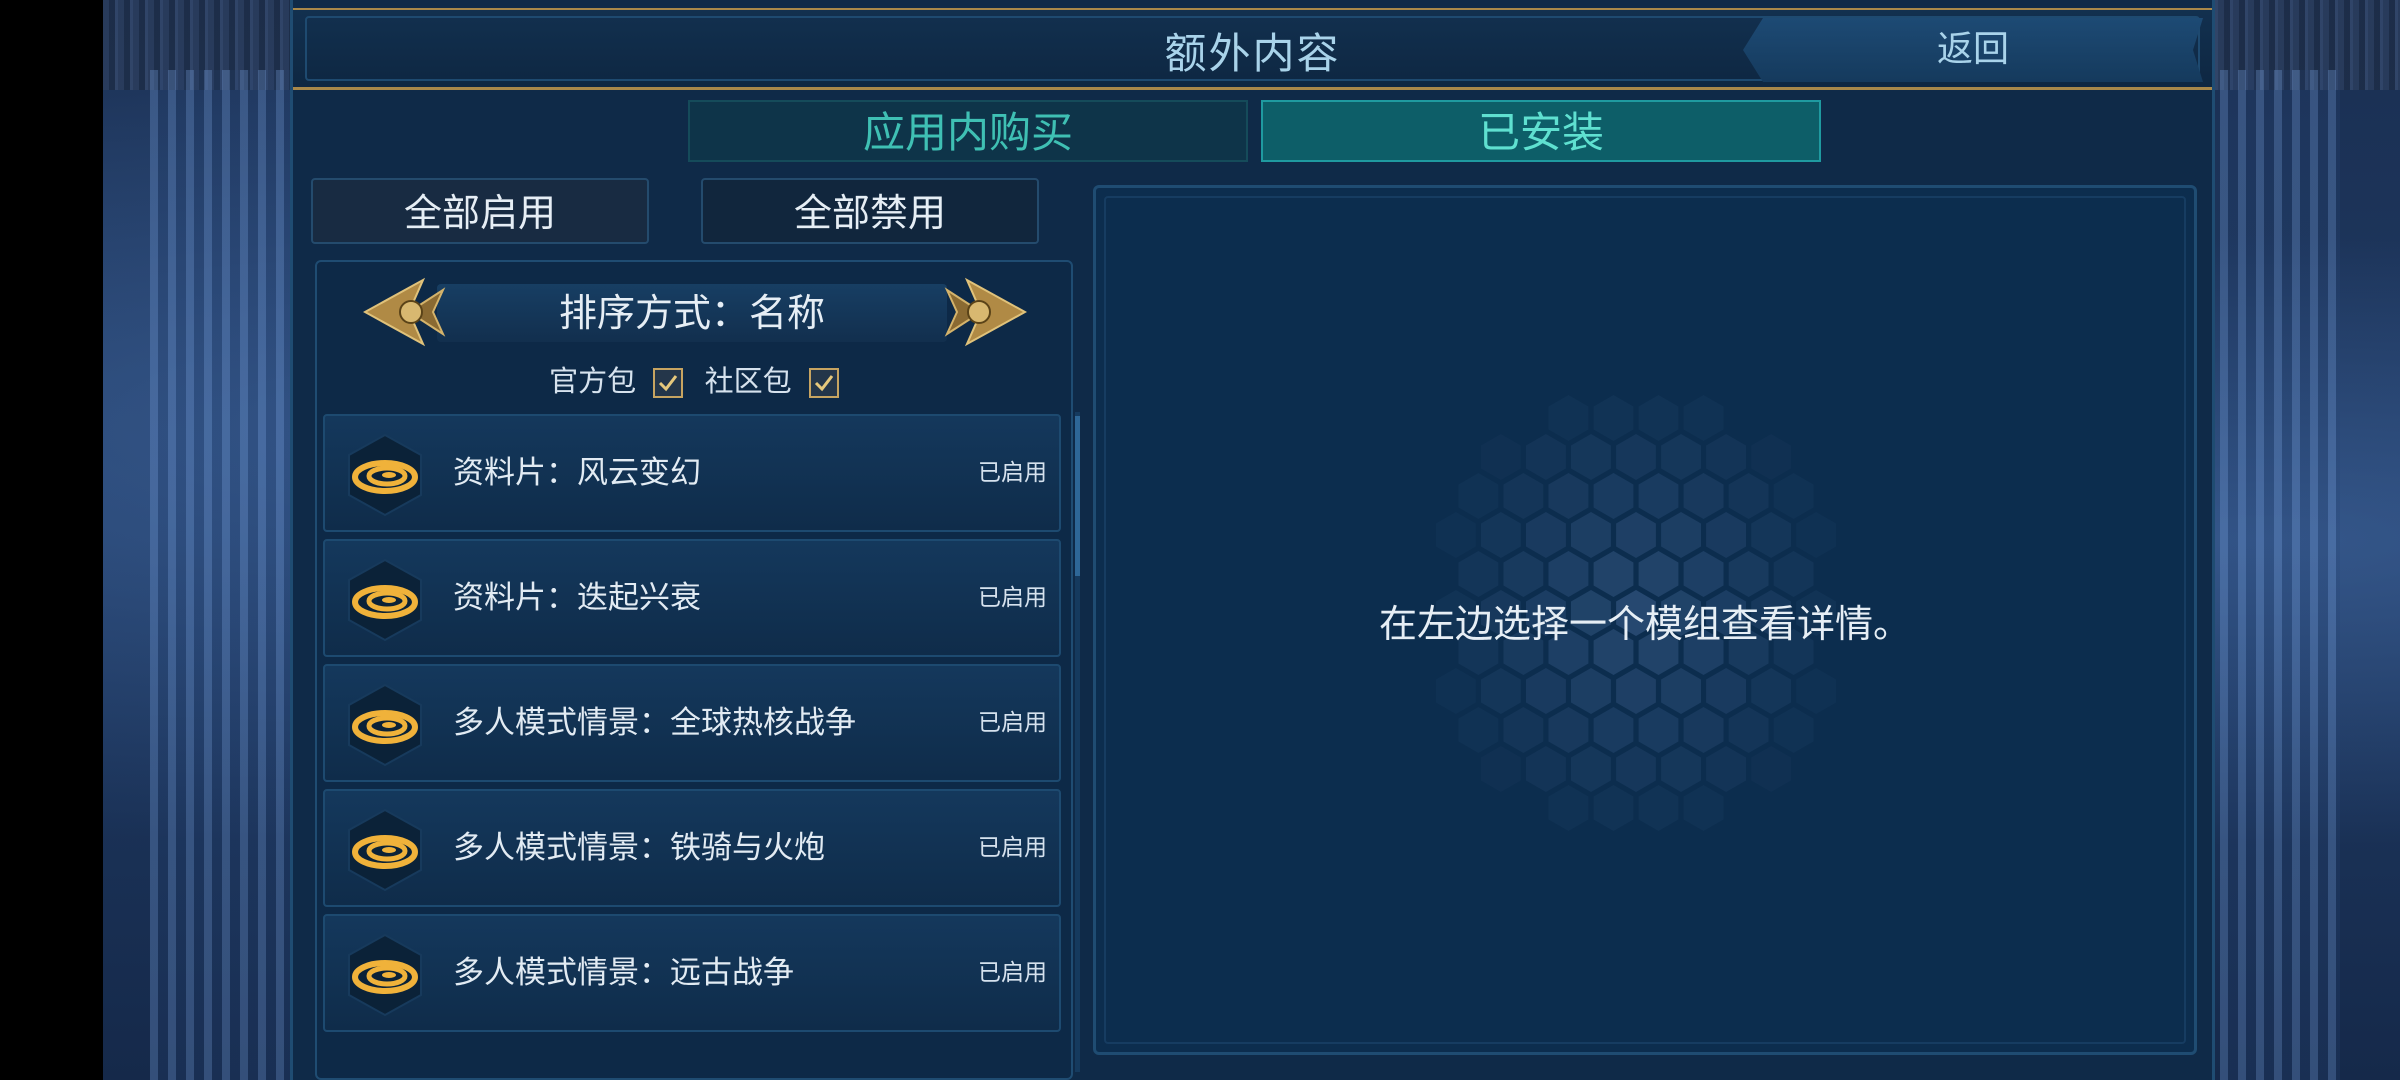 The width and height of the screenshot is (2400, 1080). I want to click on filter-community-checkbox, so click(823, 383).